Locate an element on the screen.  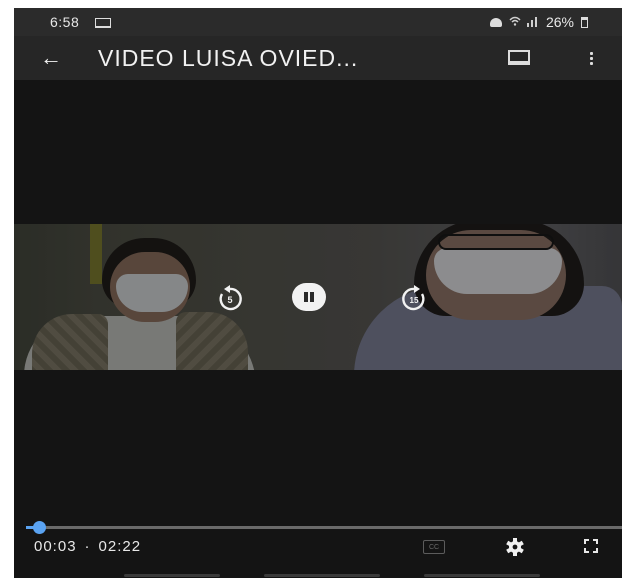
wifi-signal-icon is located at coordinates (524, 22).